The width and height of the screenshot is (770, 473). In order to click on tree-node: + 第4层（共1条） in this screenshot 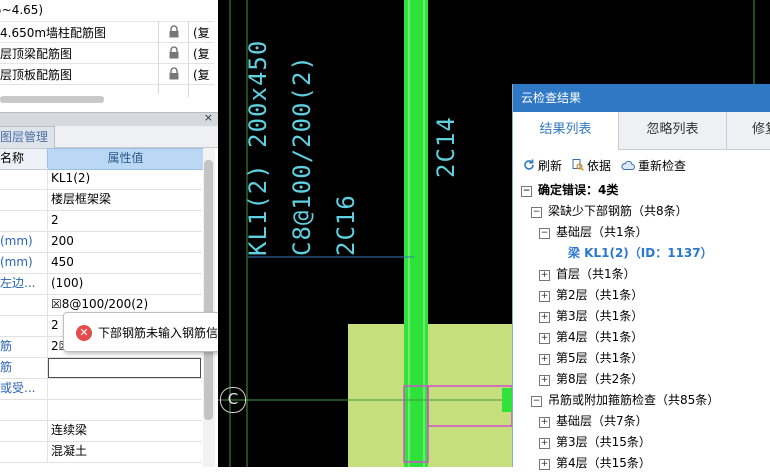, I will do `click(591, 337)`.